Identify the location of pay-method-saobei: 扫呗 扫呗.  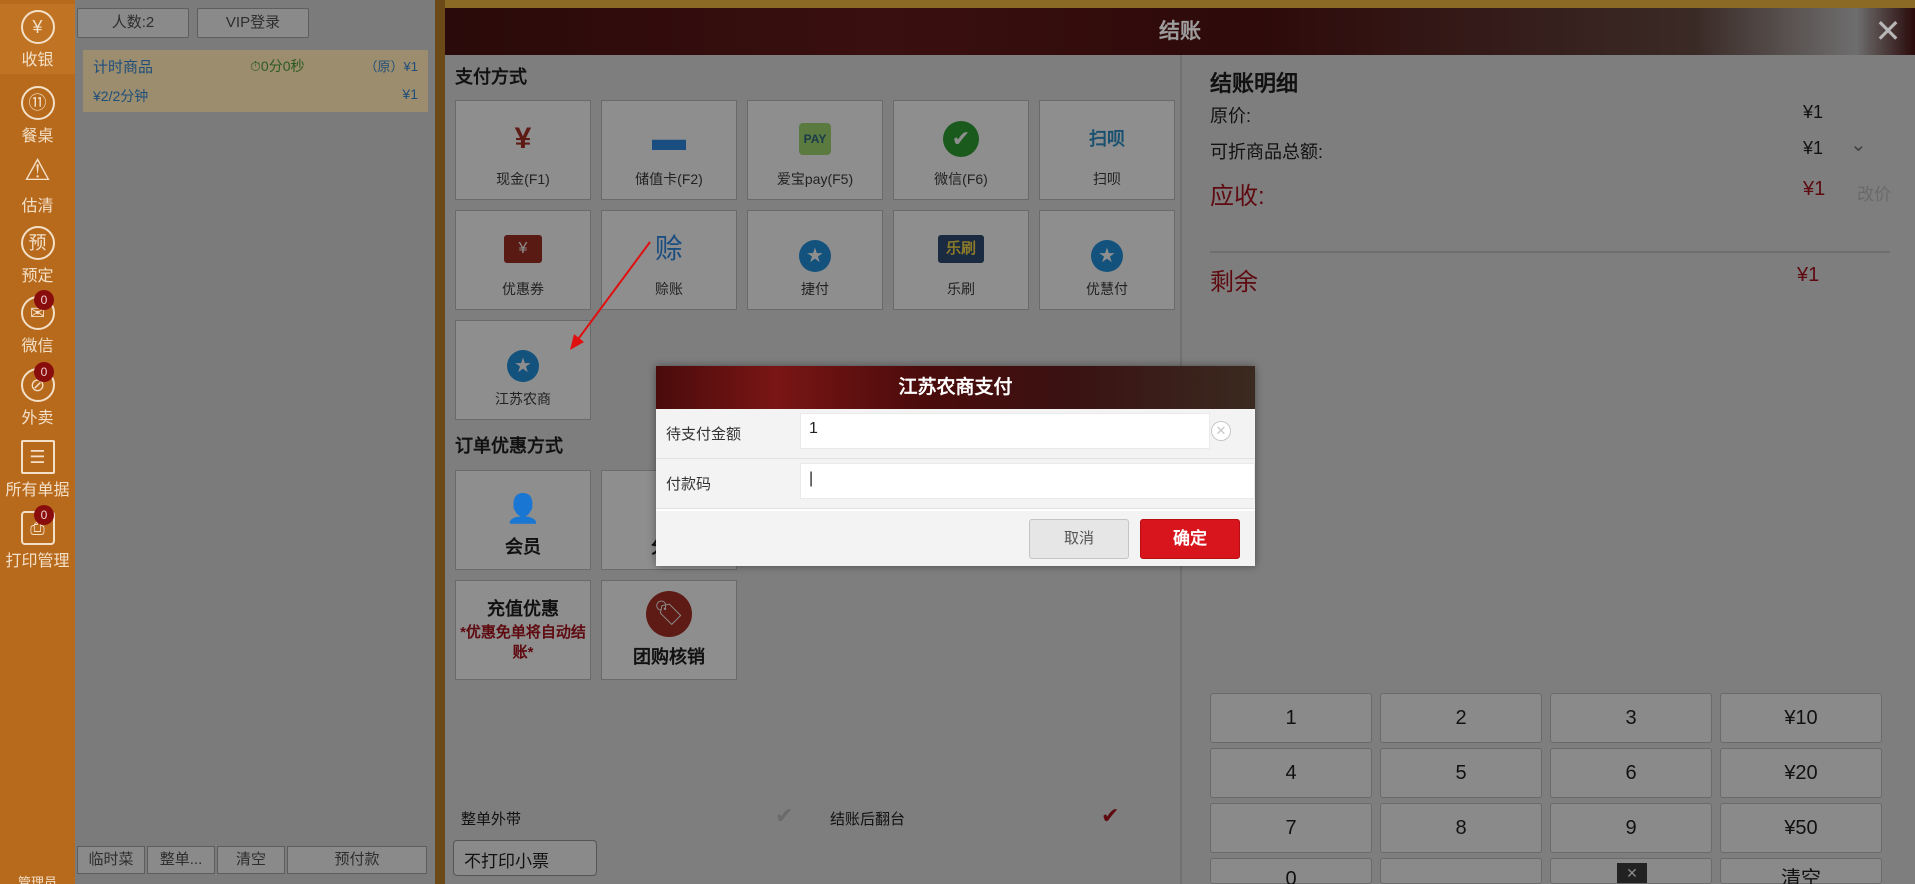
(1107, 150).